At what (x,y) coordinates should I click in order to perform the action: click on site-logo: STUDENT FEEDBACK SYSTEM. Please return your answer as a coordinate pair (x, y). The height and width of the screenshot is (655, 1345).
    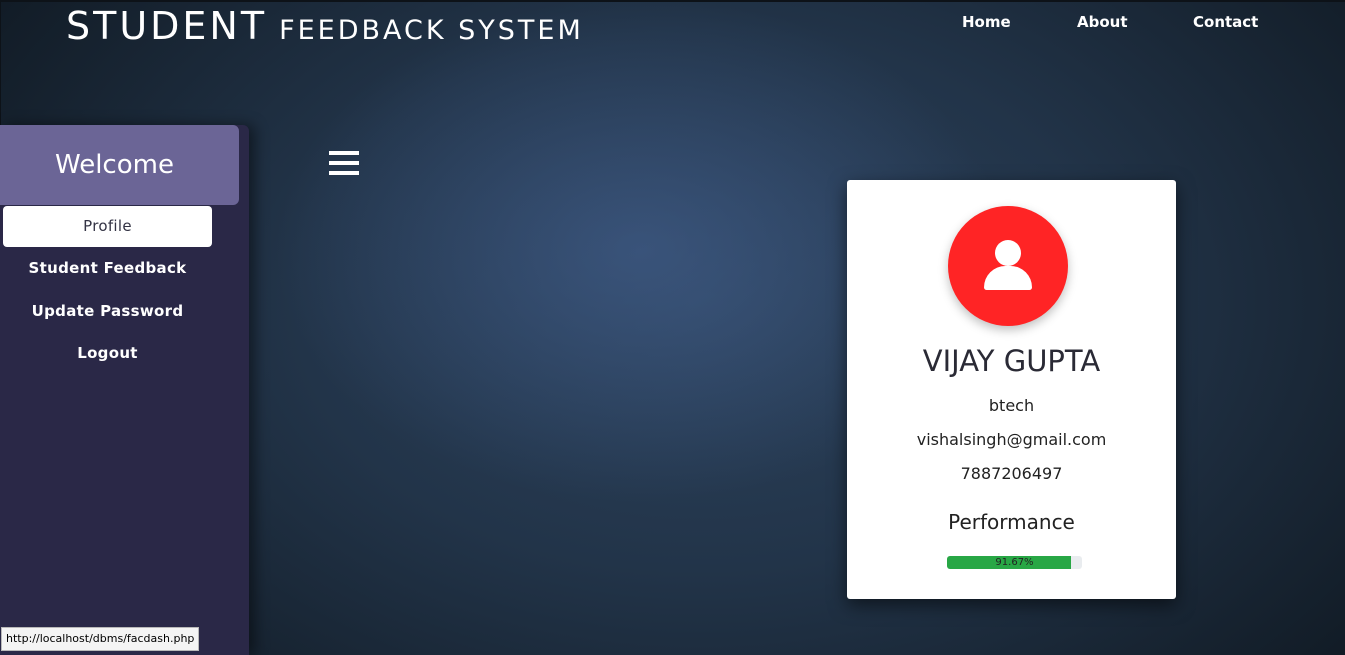
    Looking at the image, I should click on (325, 26).